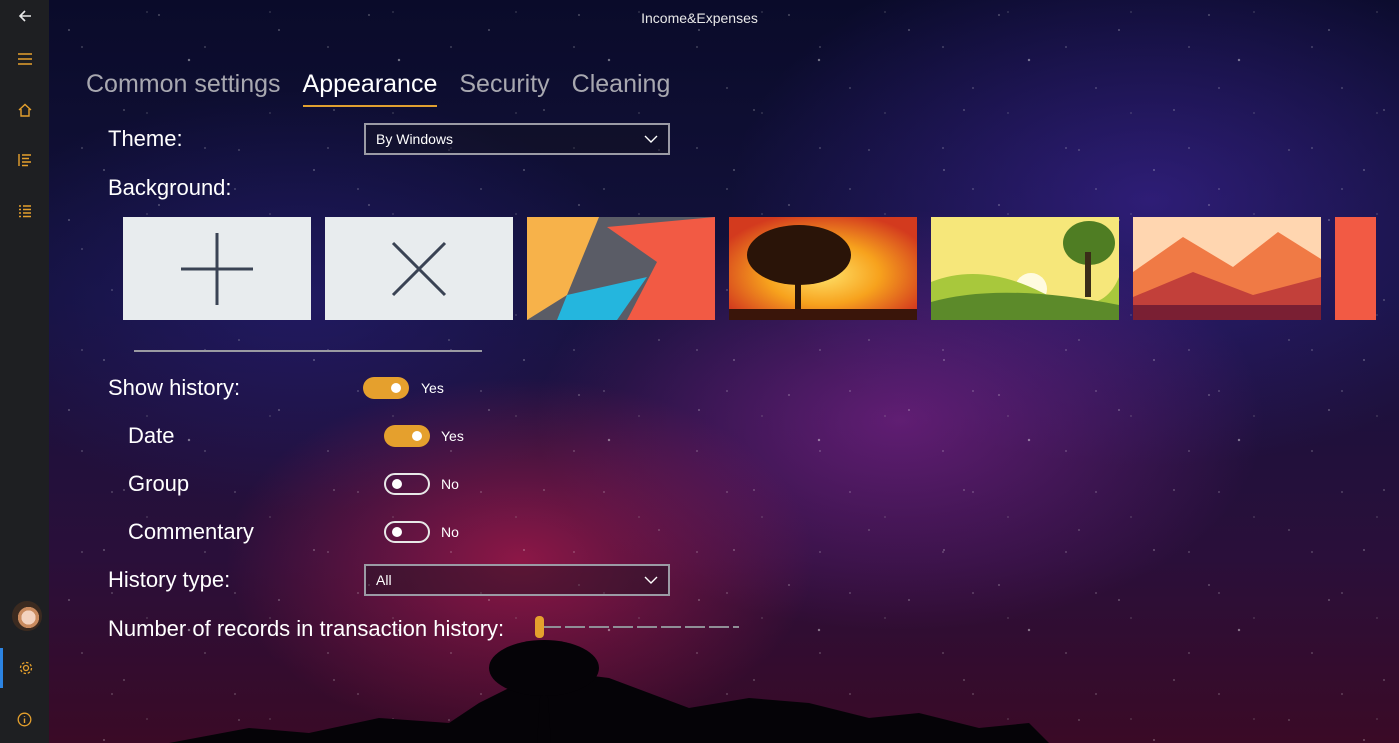  I want to click on hamburger-menu-icon, so click(24, 59).